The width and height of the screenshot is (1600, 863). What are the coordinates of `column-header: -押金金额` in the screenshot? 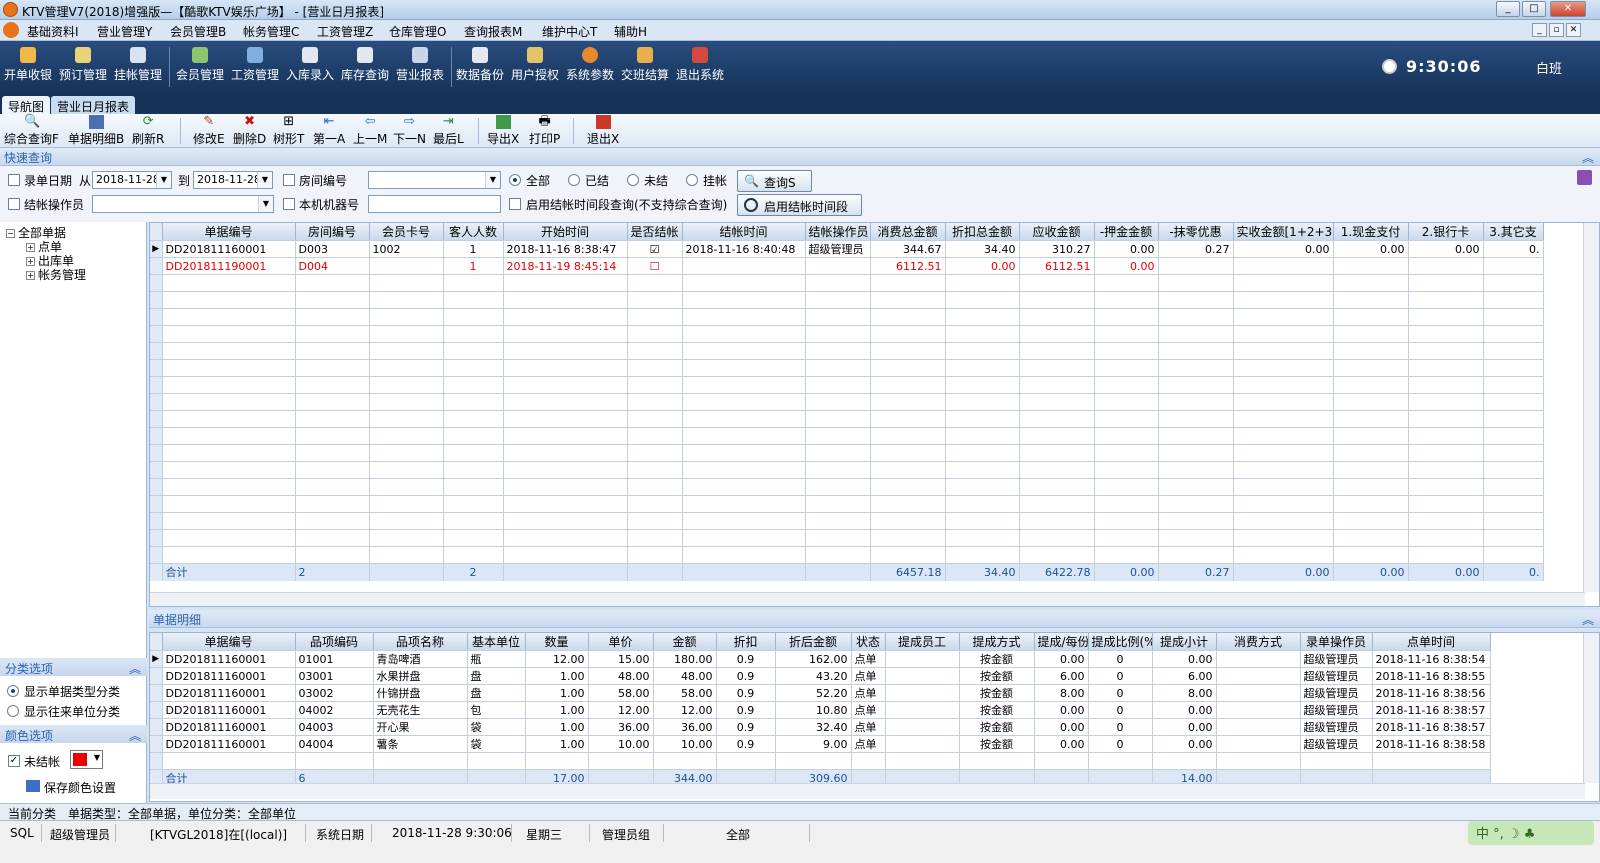 It's located at (1126, 232).